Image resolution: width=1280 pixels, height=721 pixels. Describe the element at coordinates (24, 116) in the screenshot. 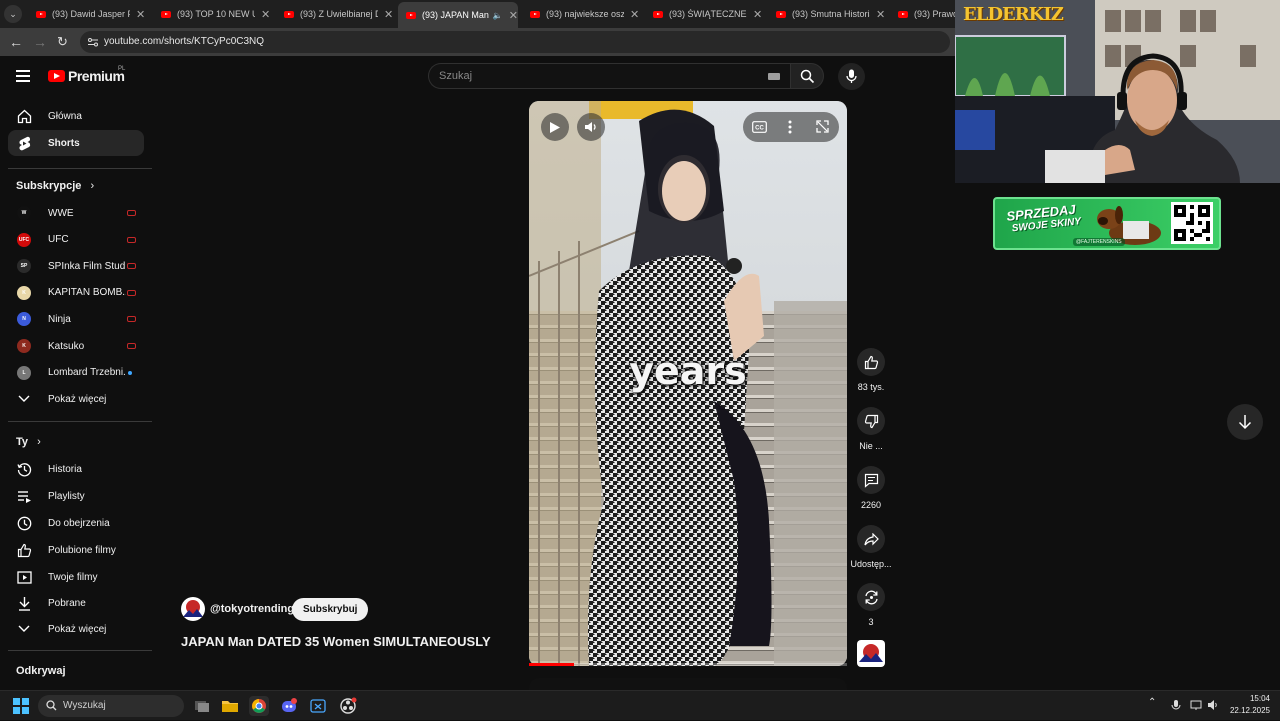

I see `home-icon` at that location.